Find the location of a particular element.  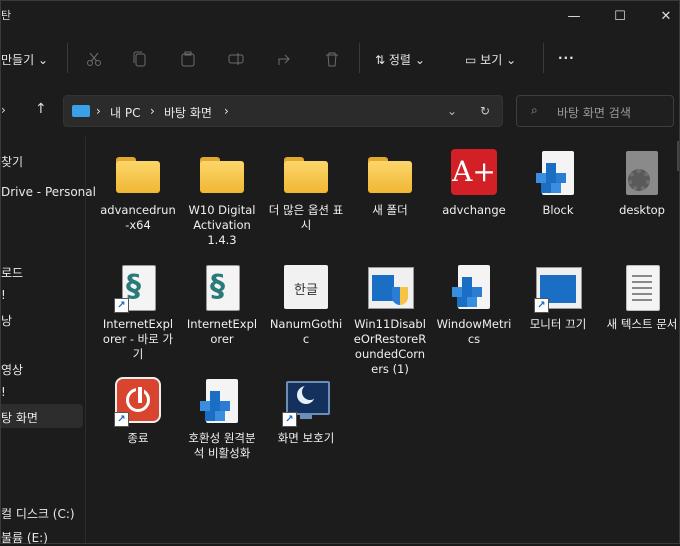

delete-icon is located at coordinates (332, 59).